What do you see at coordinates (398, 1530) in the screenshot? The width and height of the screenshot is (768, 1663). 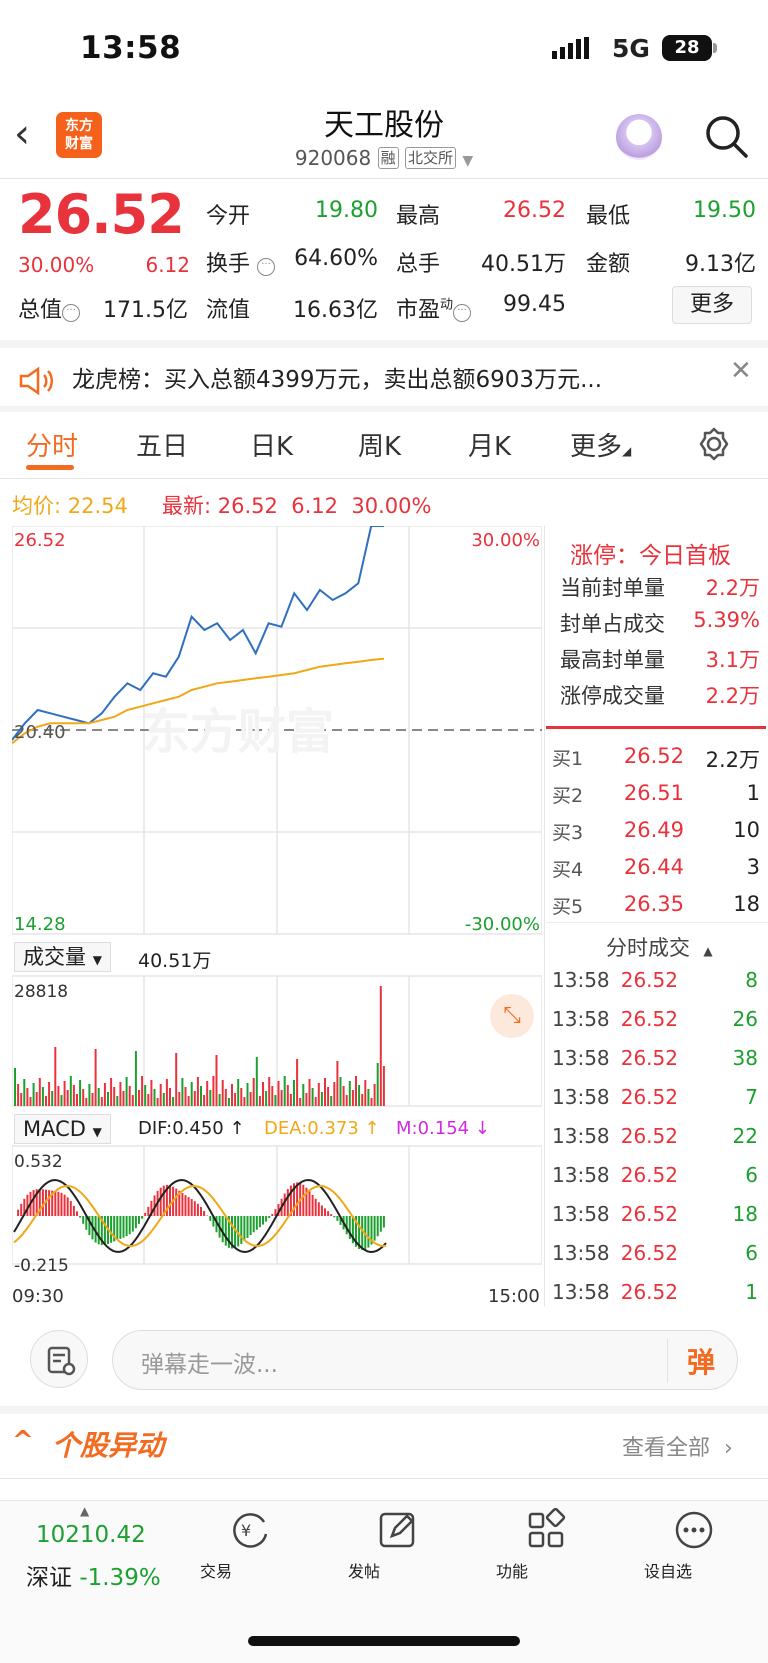 I see `post-icon` at bounding box center [398, 1530].